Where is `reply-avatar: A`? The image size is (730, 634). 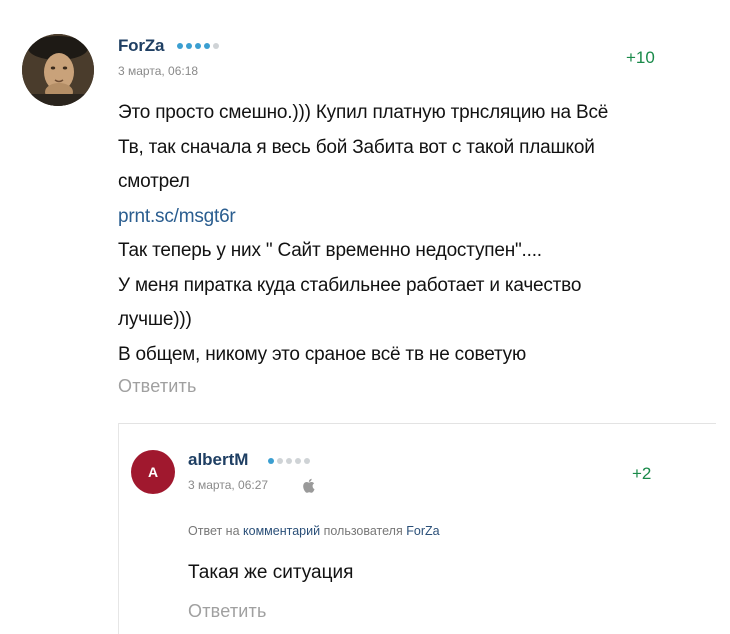
reply-avatar: A is located at coordinates (153, 472).